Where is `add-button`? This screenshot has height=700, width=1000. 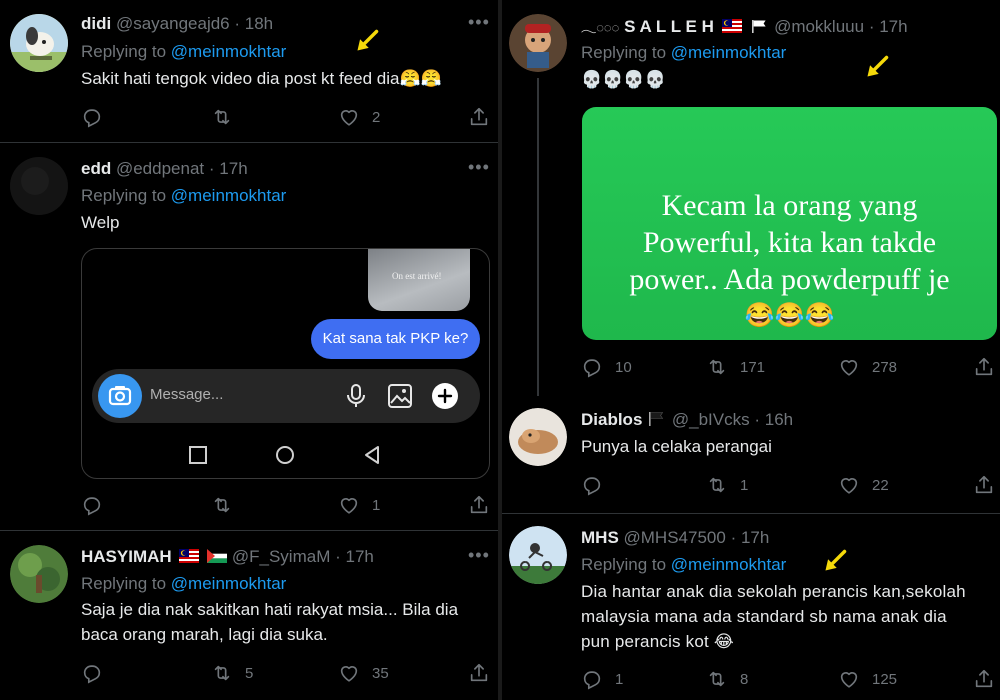 add-button is located at coordinates (445, 396).